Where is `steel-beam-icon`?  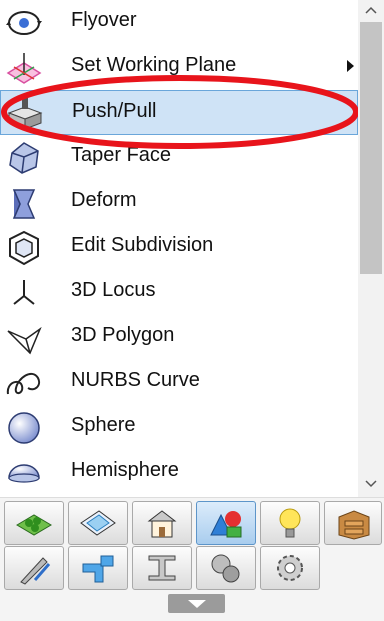
steel-beam-icon is located at coordinates (162, 568).